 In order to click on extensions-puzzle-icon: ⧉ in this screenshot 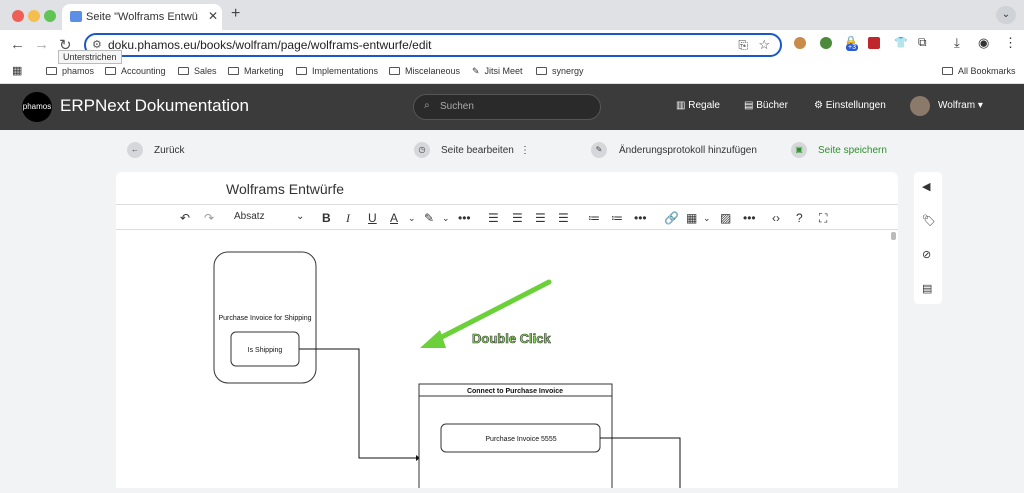, I will do `click(922, 42)`.